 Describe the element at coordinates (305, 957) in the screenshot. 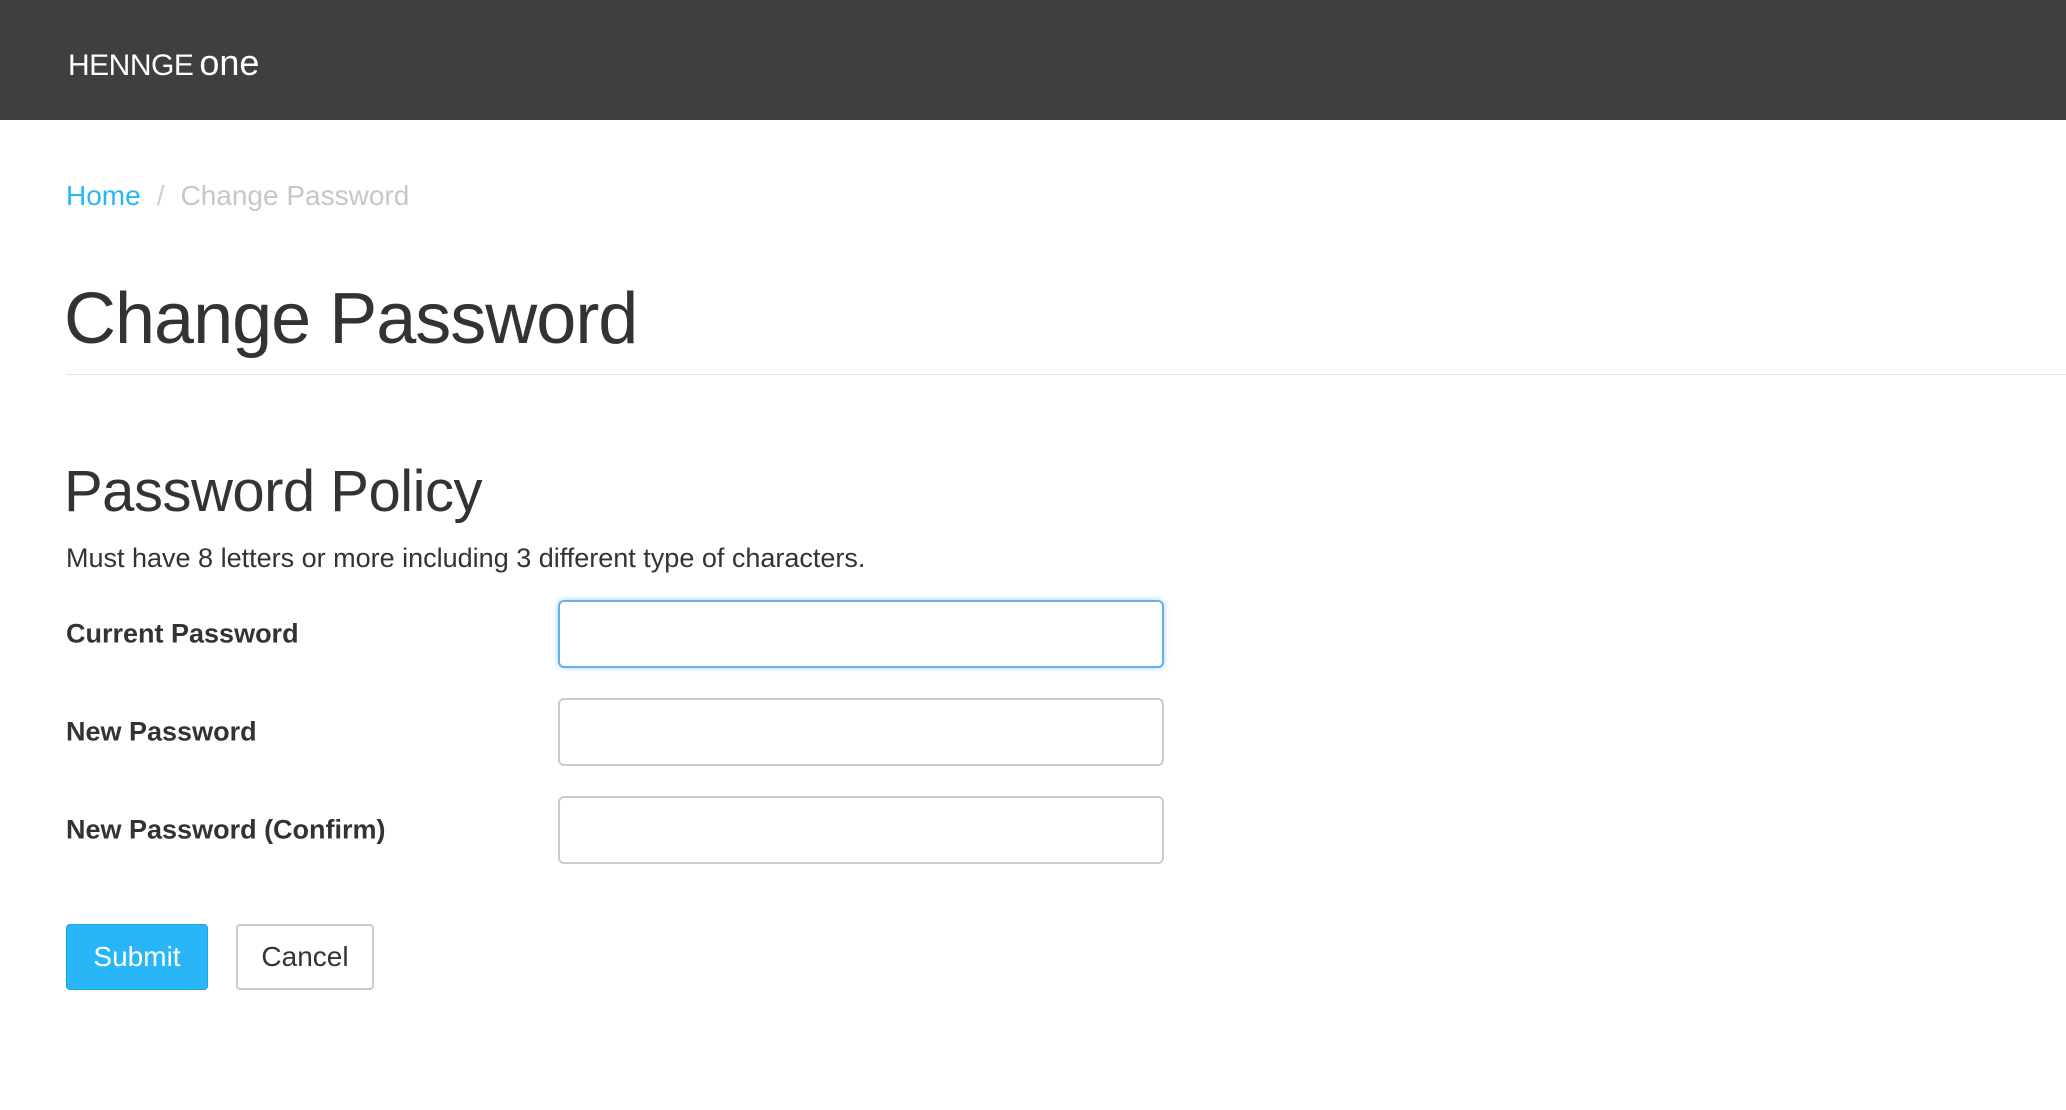

I see `cancel-button: Cancel` at that location.